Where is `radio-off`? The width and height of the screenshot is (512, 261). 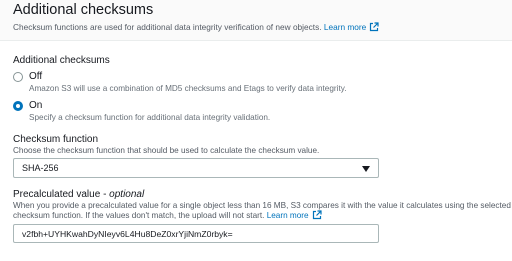 radio-off is located at coordinates (18, 77).